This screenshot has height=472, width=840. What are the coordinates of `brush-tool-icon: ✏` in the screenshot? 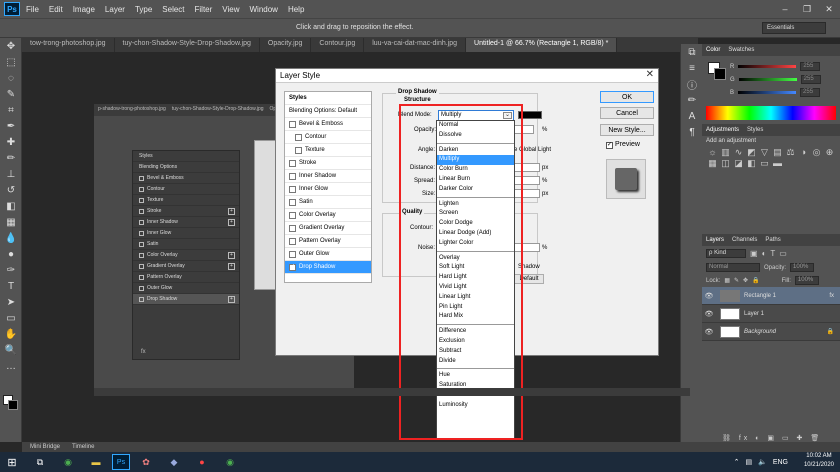 It's located at (11, 158).